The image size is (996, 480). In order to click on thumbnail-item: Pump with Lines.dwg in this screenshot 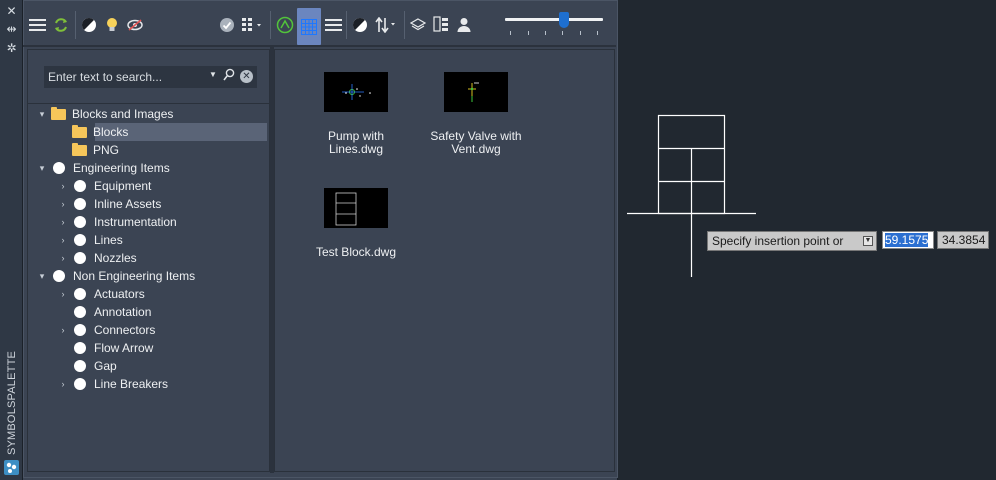, I will do `click(356, 114)`.